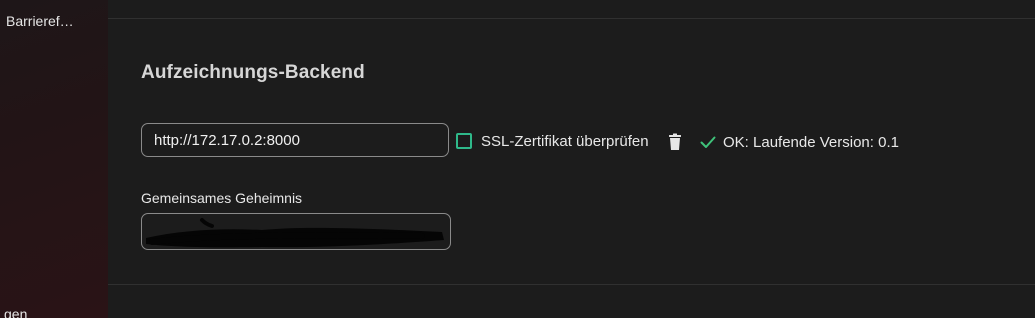 The height and width of the screenshot is (318, 1035). I want to click on ssl-verify-label: SSL-Zertifikat überprüfen, so click(565, 141).